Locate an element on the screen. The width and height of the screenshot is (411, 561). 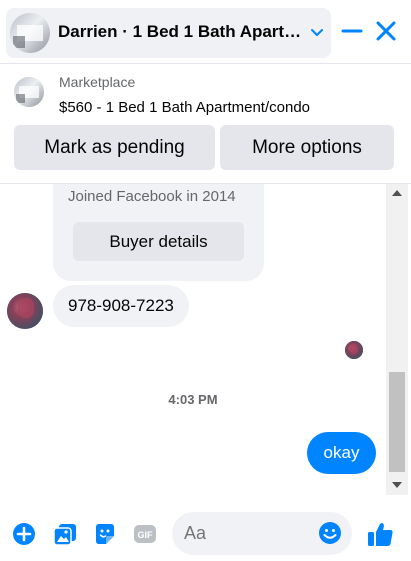
svg-text: GIF is located at coordinates (146, 535).